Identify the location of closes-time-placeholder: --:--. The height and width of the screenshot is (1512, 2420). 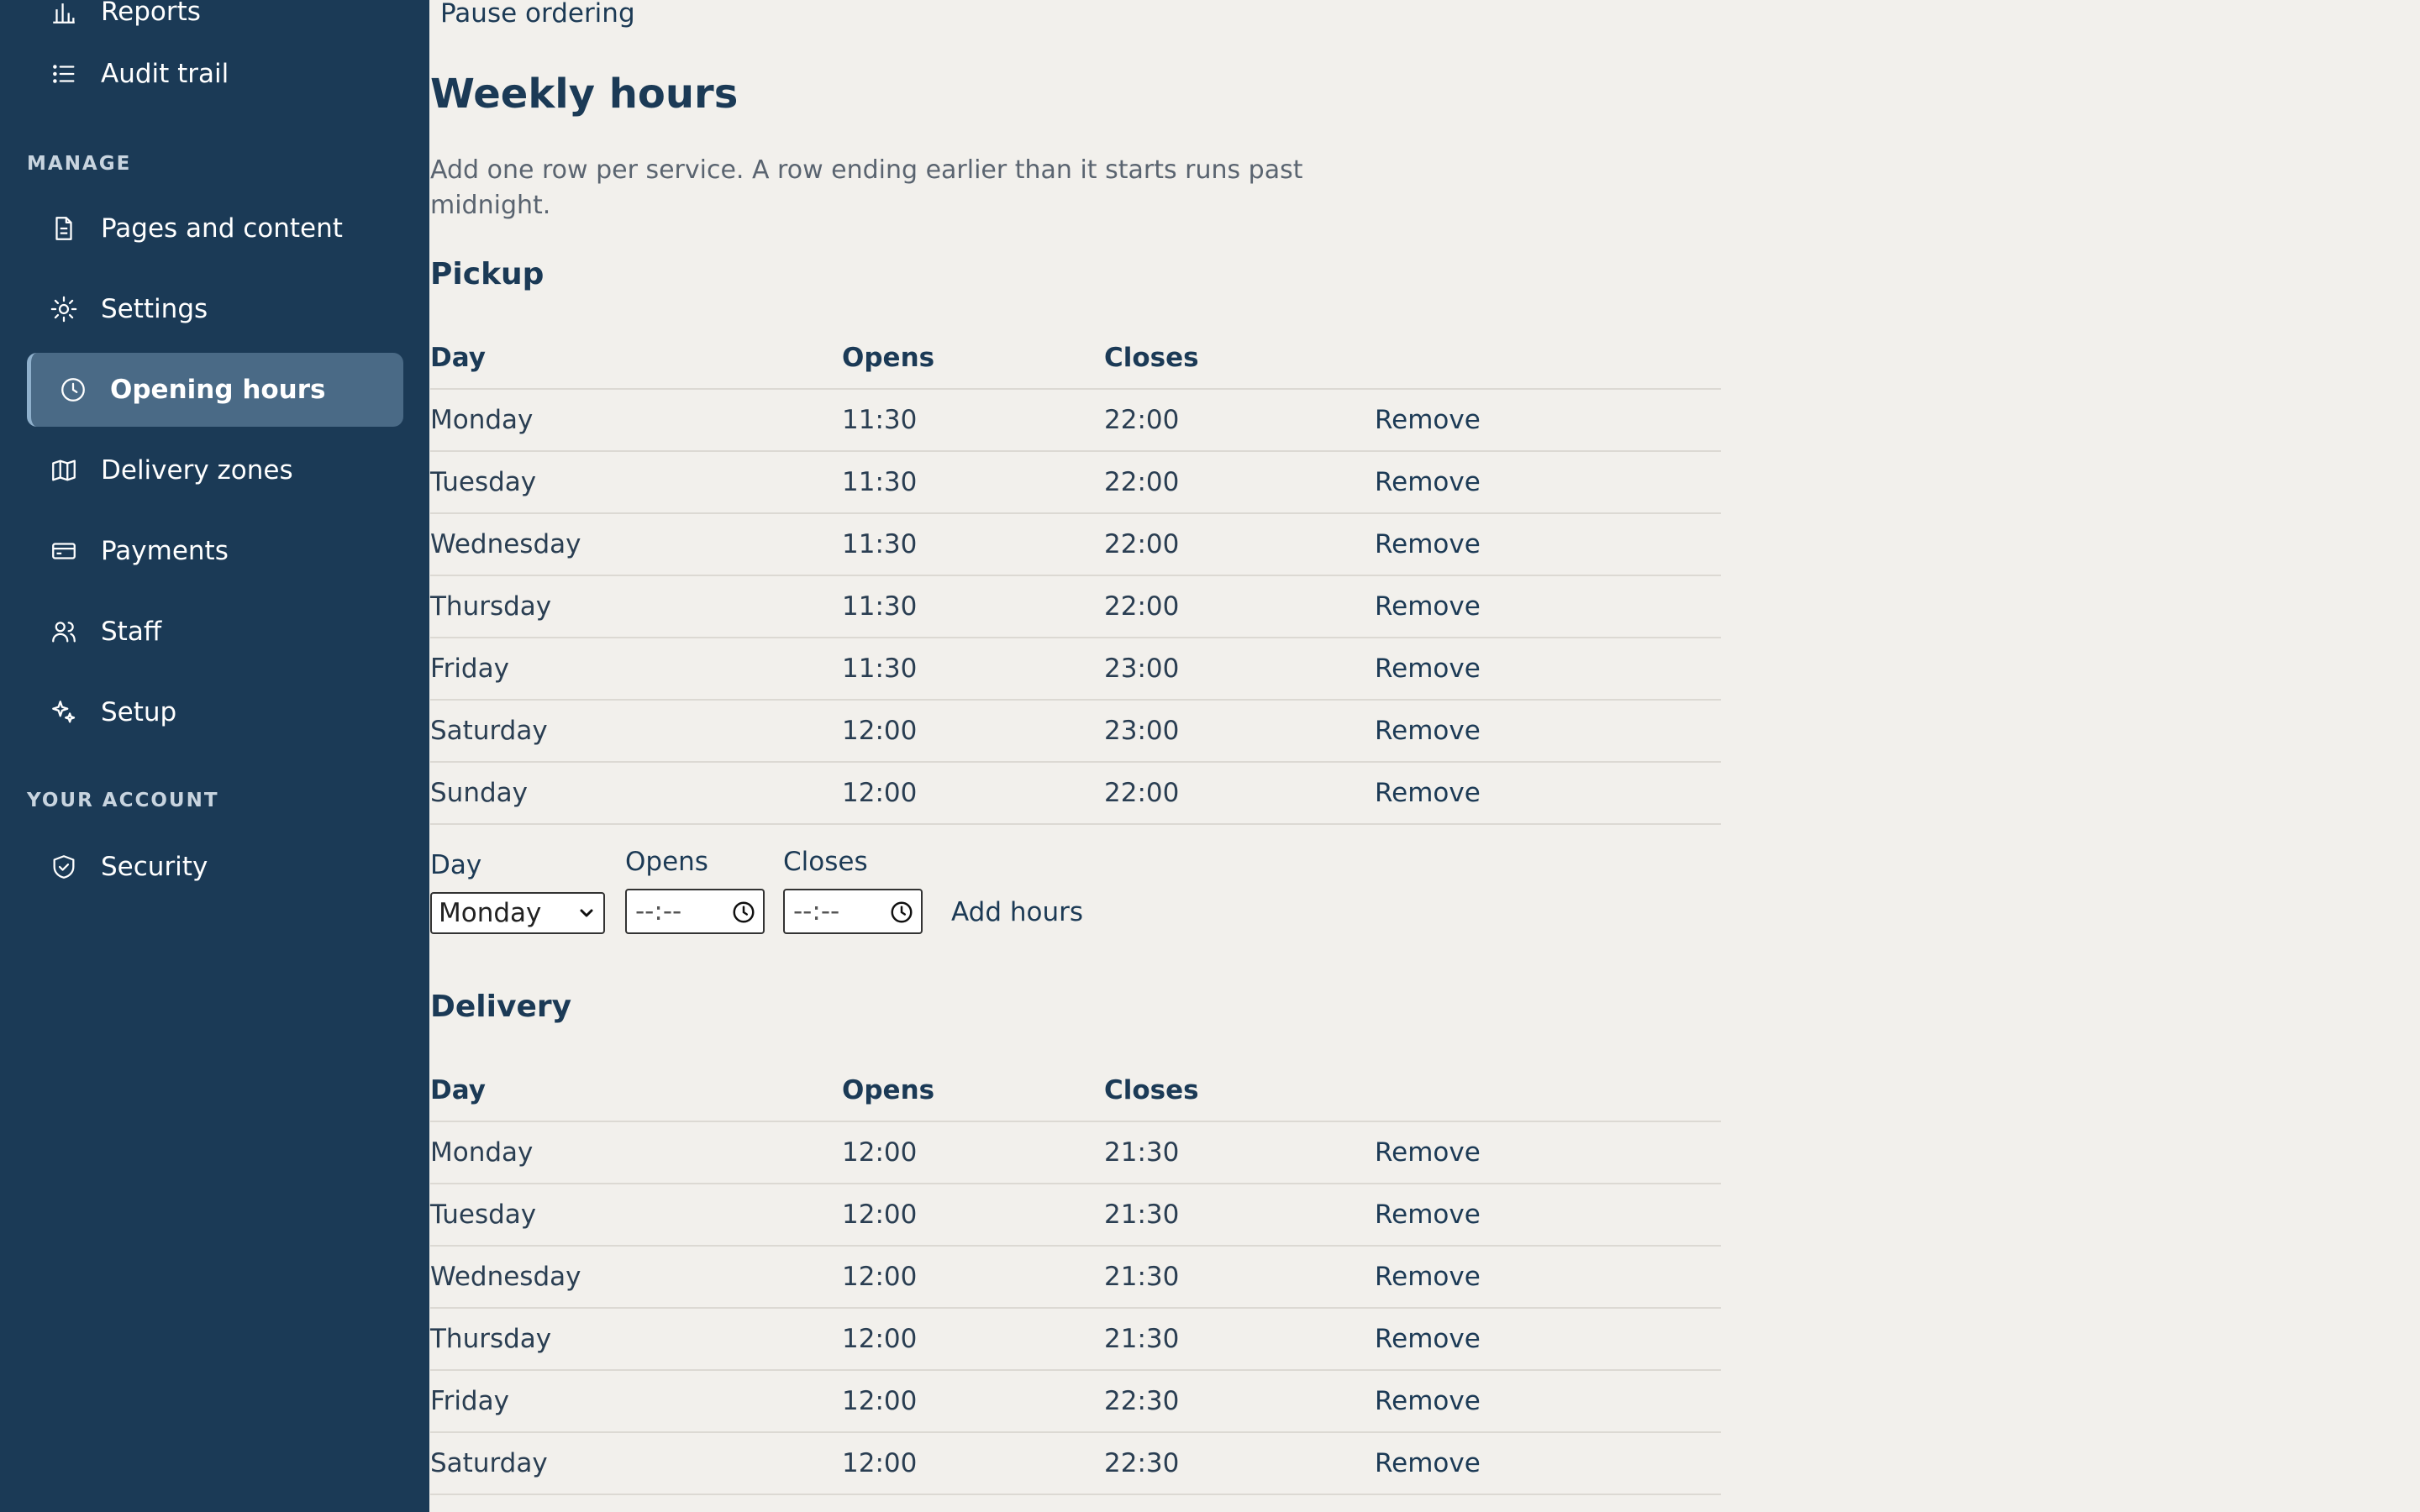
(816, 911).